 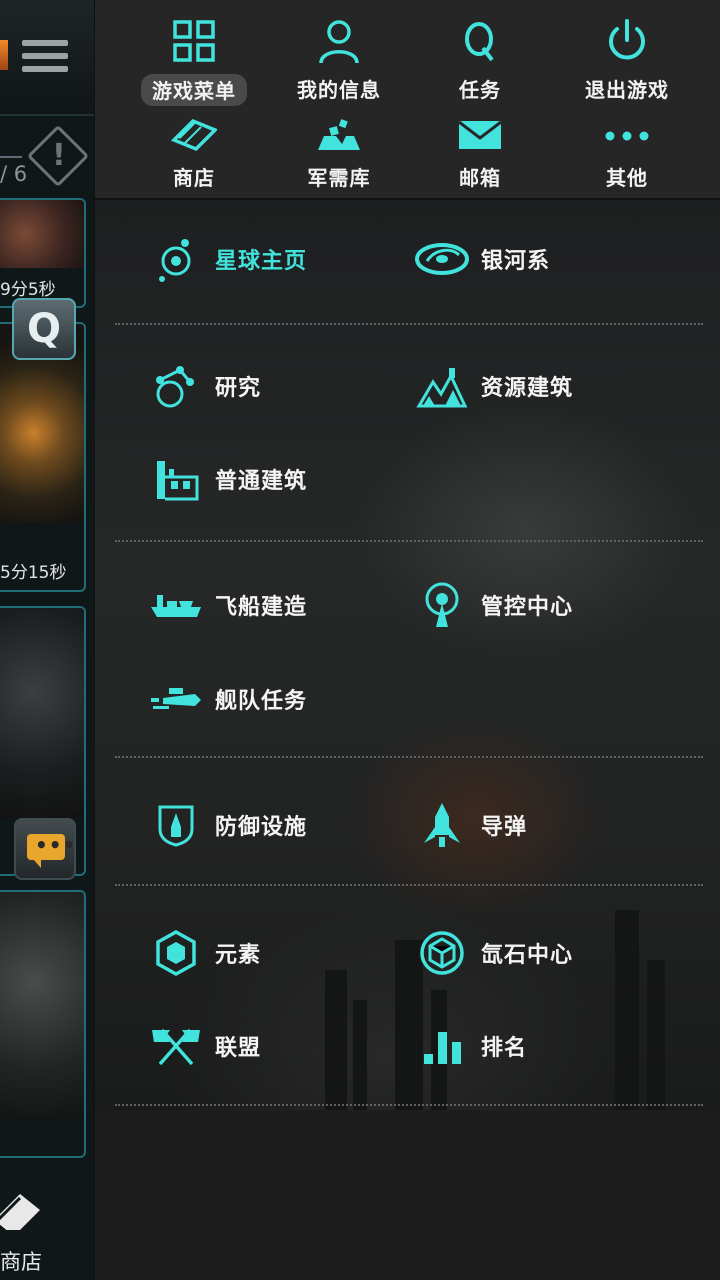 What do you see at coordinates (59, 155) in the screenshot?
I see `warning-exclamation-icon: !` at bounding box center [59, 155].